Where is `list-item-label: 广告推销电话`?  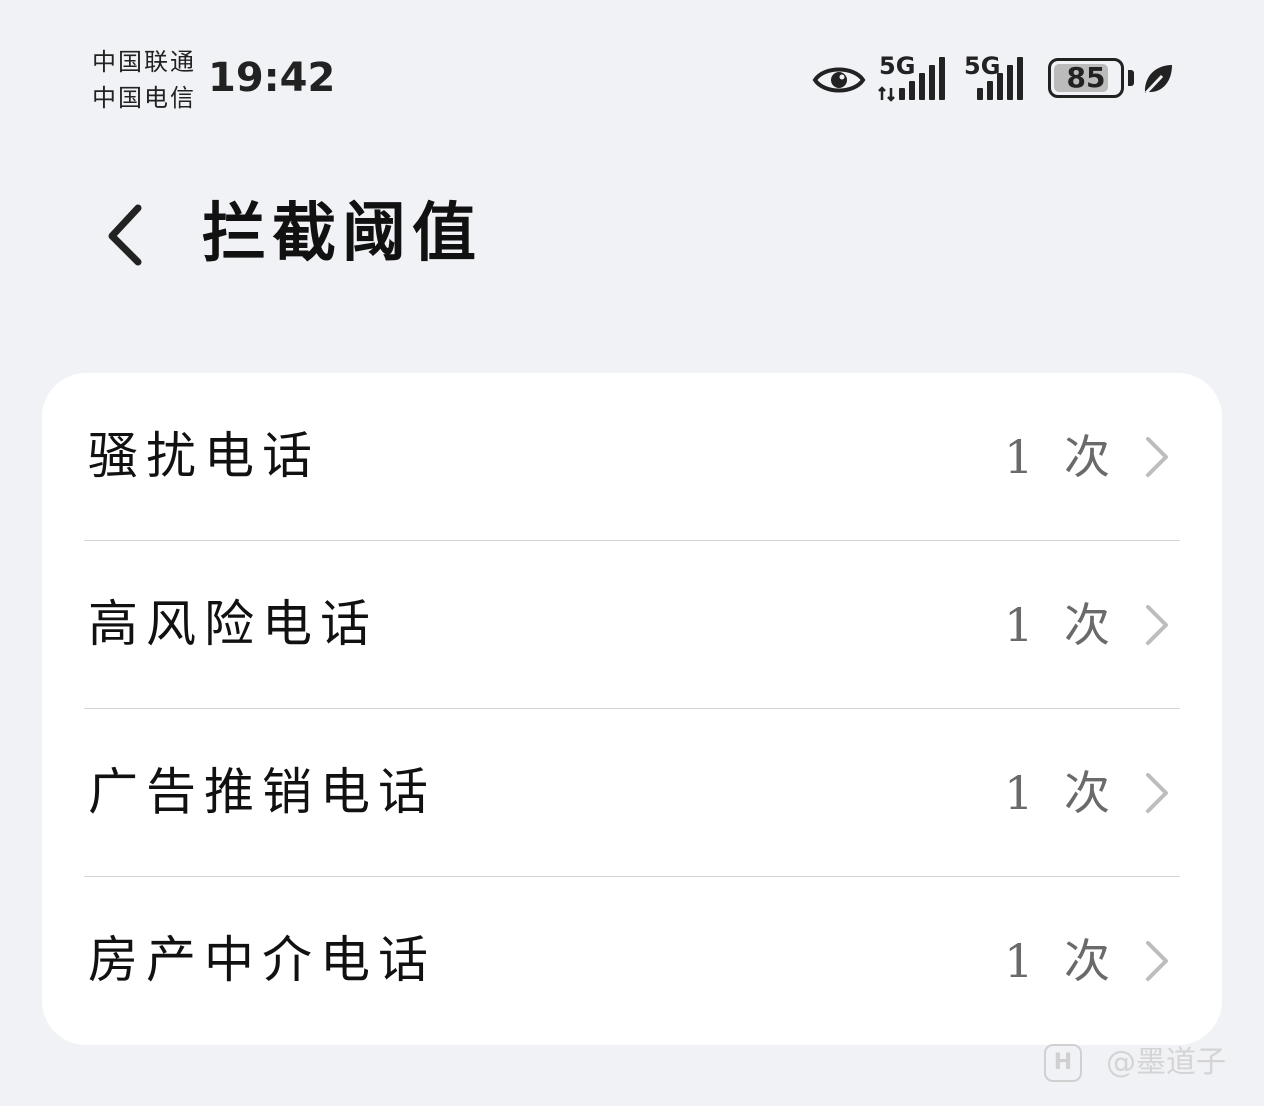
list-item-label: 广告推销电话 is located at coordinates (262, 792).